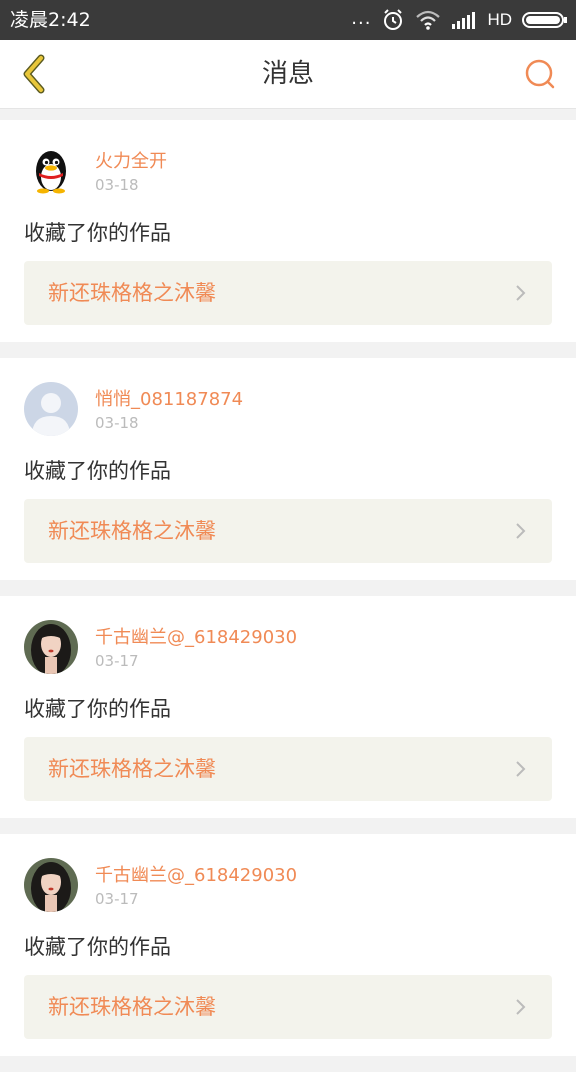  I want to click on user-name: 悄悄_081187874, so click(169, 398).